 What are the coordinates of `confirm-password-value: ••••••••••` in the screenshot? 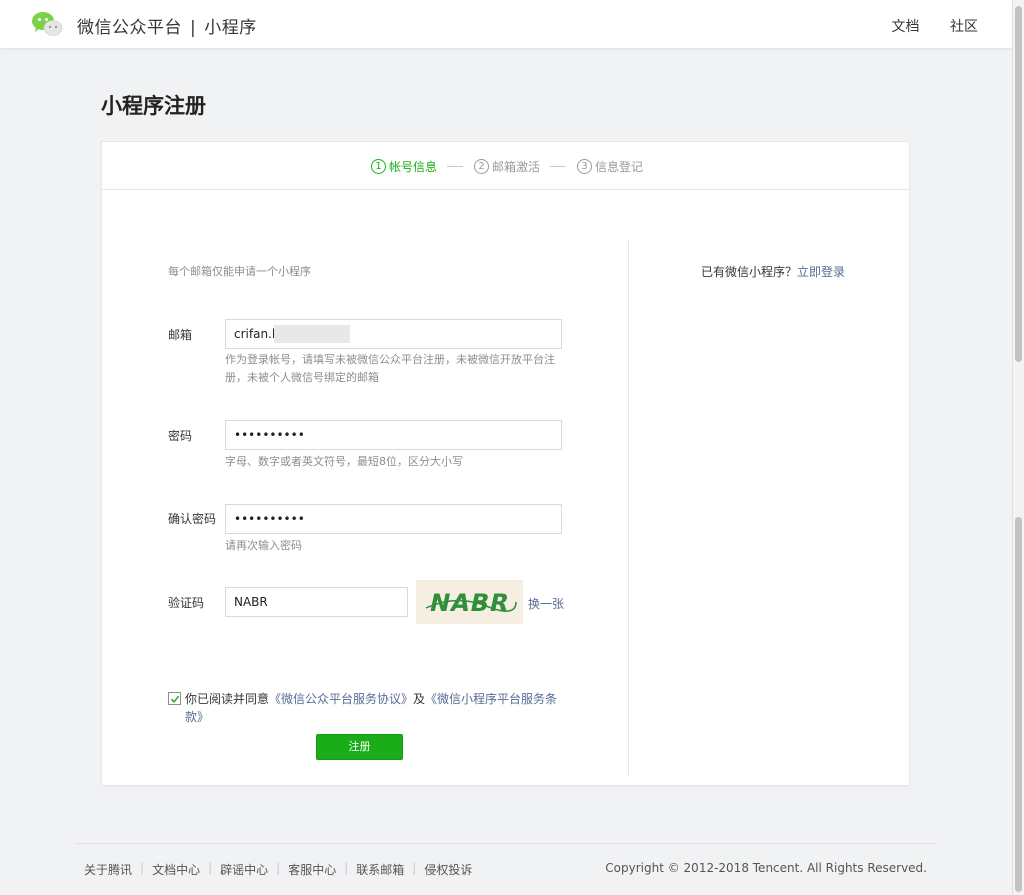 It's located at (269, 519).